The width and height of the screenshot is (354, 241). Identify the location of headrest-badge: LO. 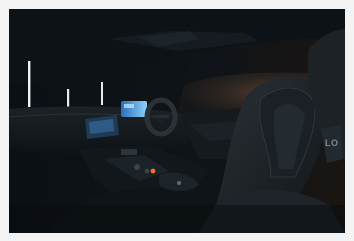
(332, 143).